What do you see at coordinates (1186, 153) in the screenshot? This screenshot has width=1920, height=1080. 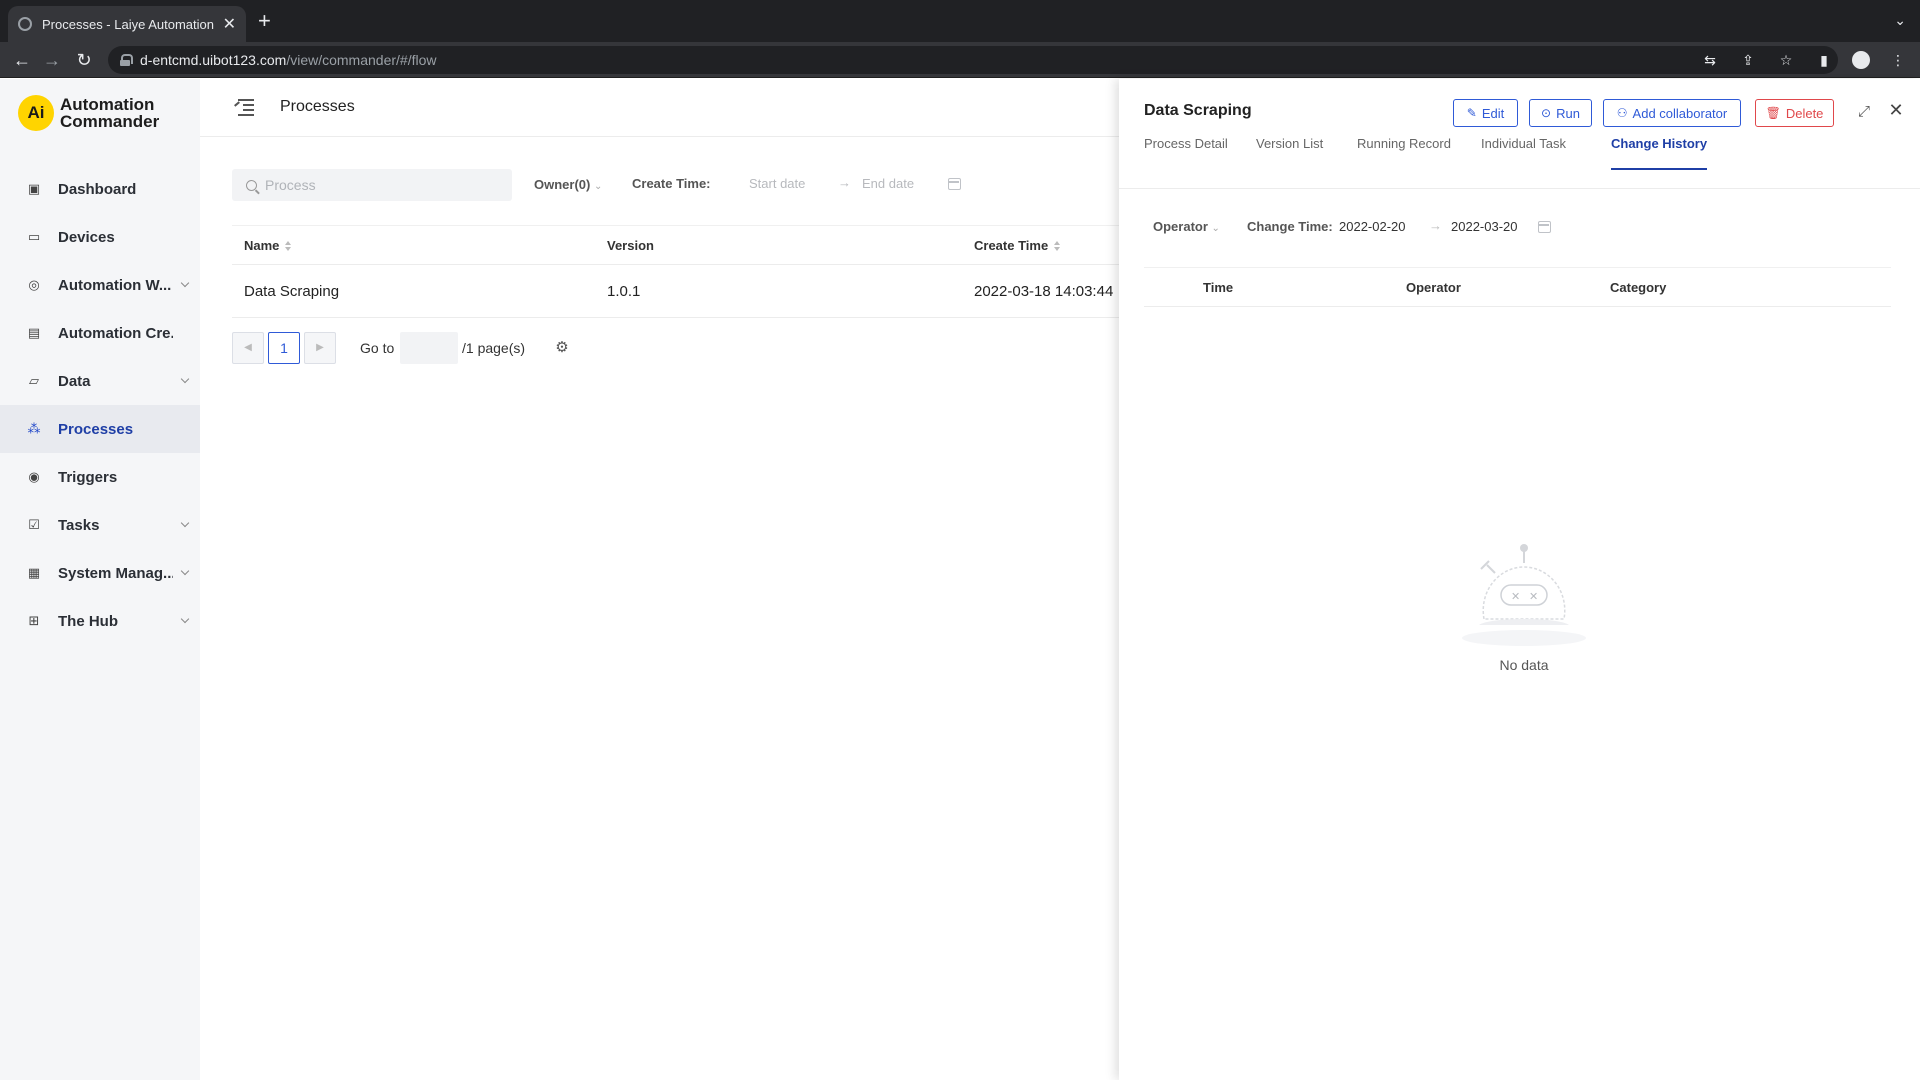 I see `tab-process-detail: Process Detail` at bounding box center [1186, 153].